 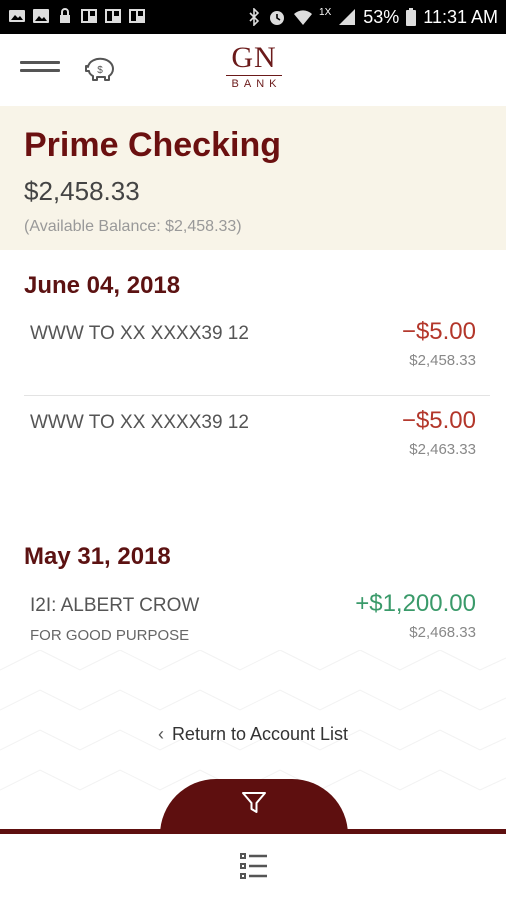 What do you see at coordinates (115, 605) in the screenshot?
I see `transaction-description: I2I: ALBERT CROW` at bounding box center [115, 605].